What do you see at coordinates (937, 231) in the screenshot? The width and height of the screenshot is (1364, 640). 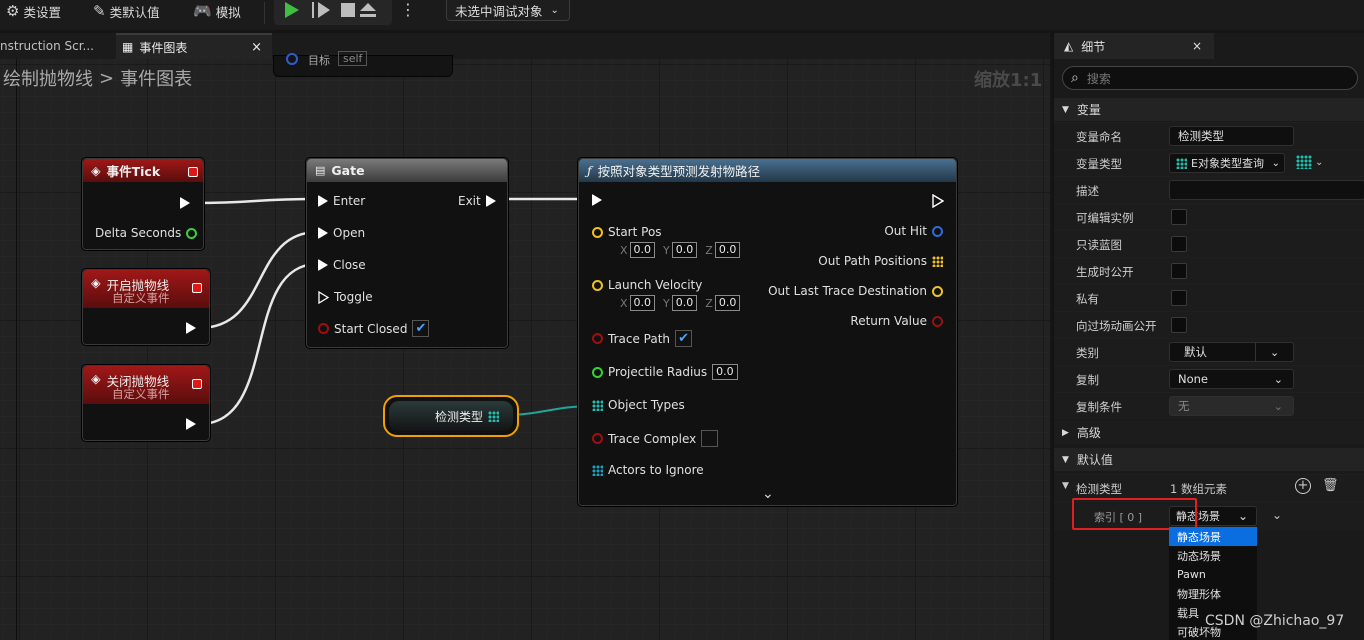 I see `struct-pin-icon` at bounding box center [937, 231].